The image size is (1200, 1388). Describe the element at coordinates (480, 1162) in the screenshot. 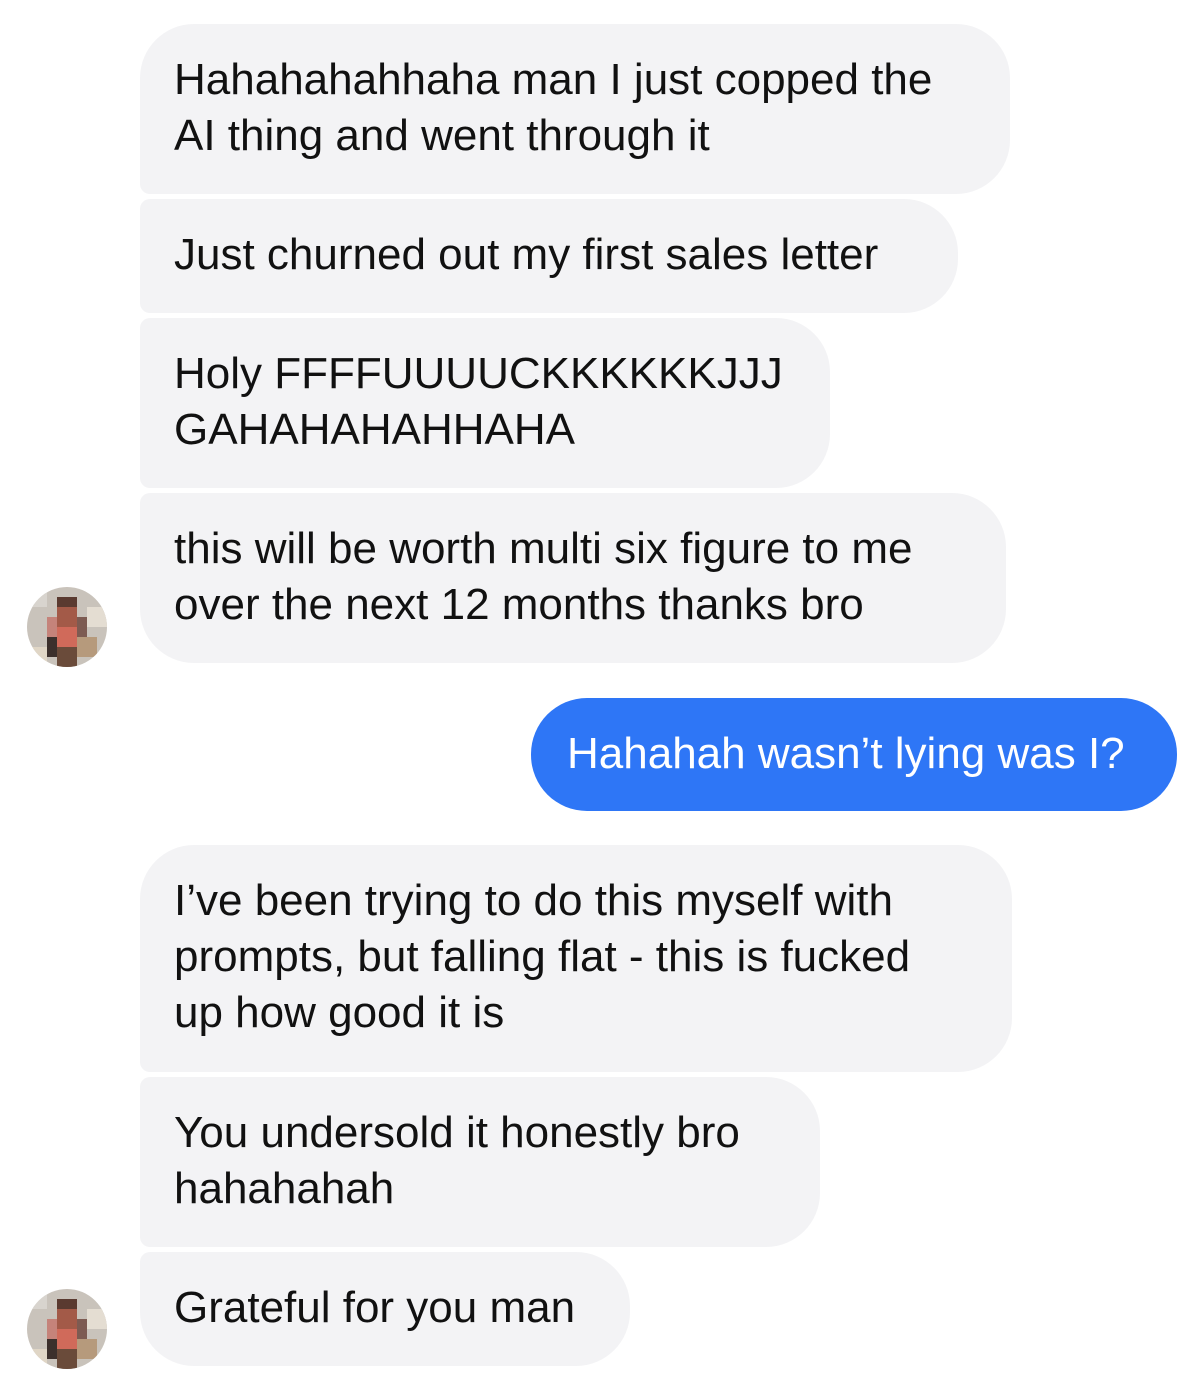

I see `message-bubble-incoming: You undersold it honestly bro hahahahah` at that location.